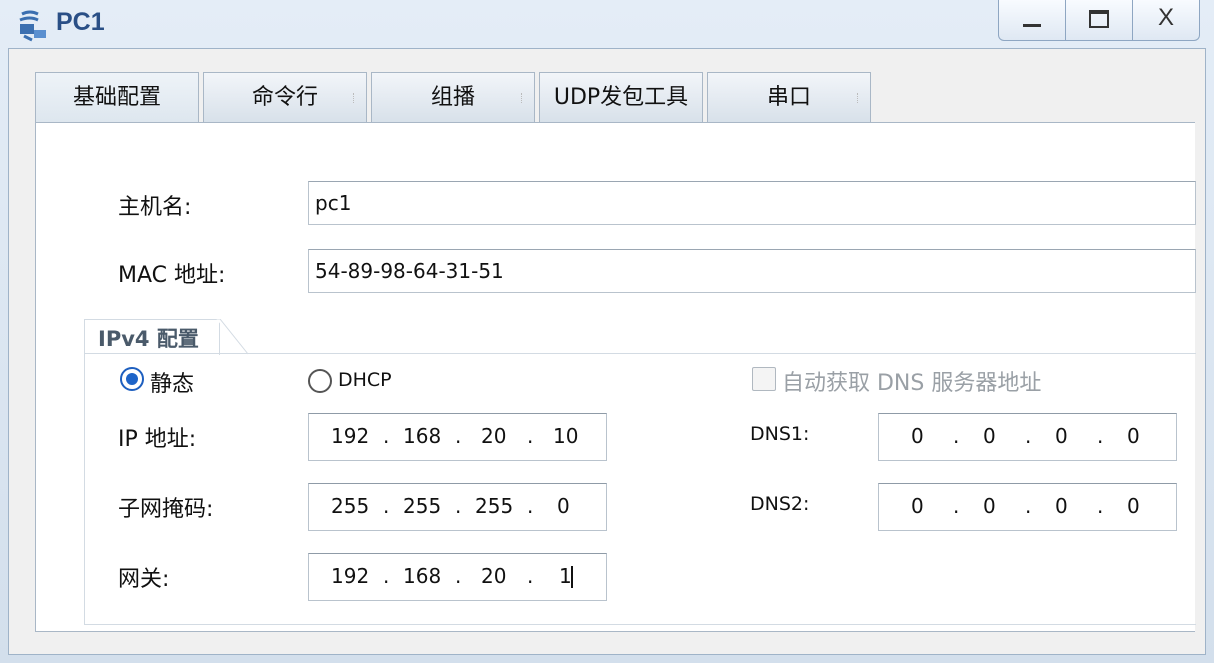 The width and height of the screenshot is (1214, 663). What do you see at coordinates (764, 379) in the screenshot?
I see `auto-dns-checkbox` at bounding box center [764, 379].